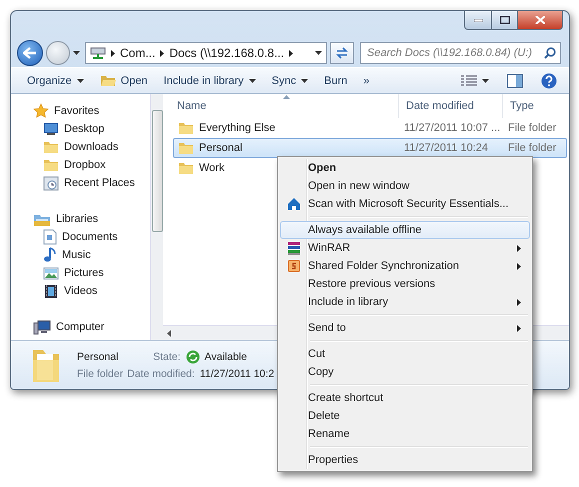 The image size is (579, 487). Describe the element at coordinates (237, 128) in the screenshot. I see `file-name: Everything Else` at that location.